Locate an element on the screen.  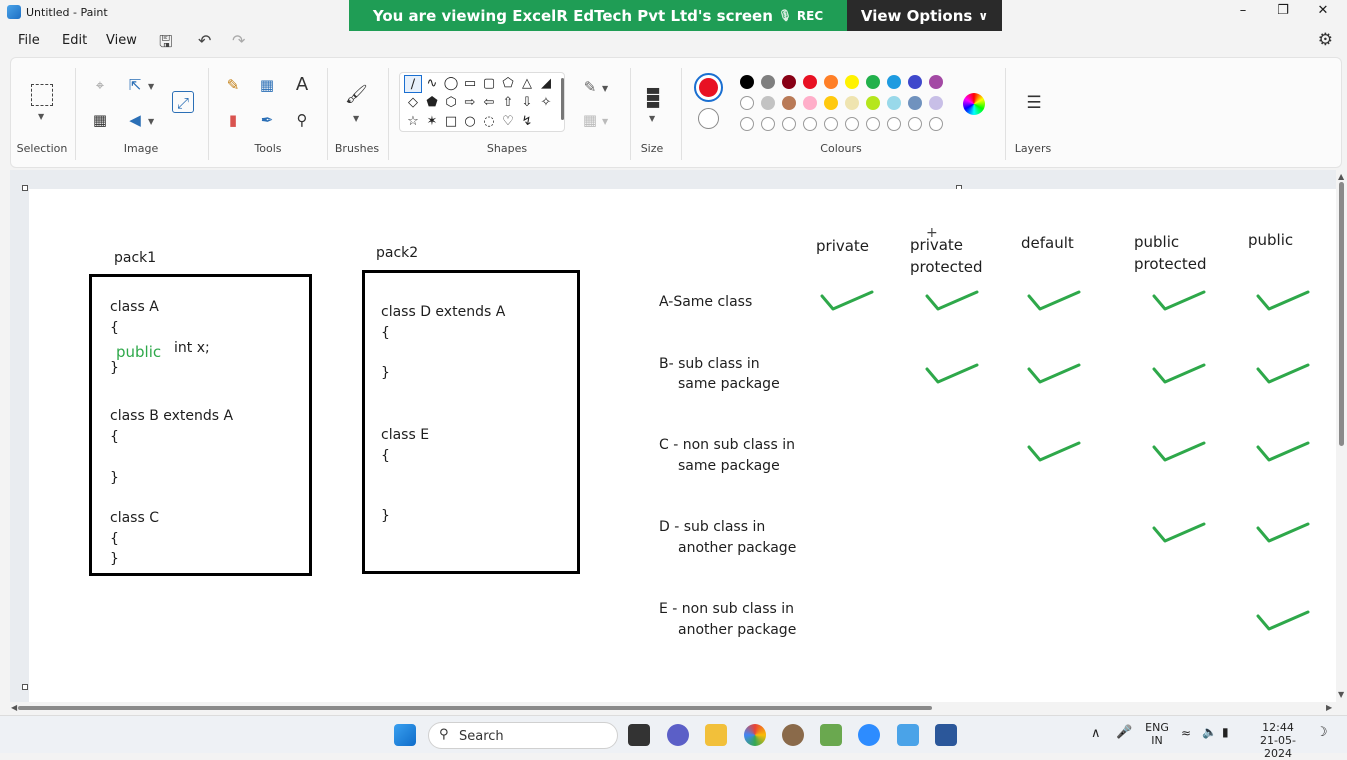
hexagon-shape-icon: ⬡ is located at coordinates (451, 103).